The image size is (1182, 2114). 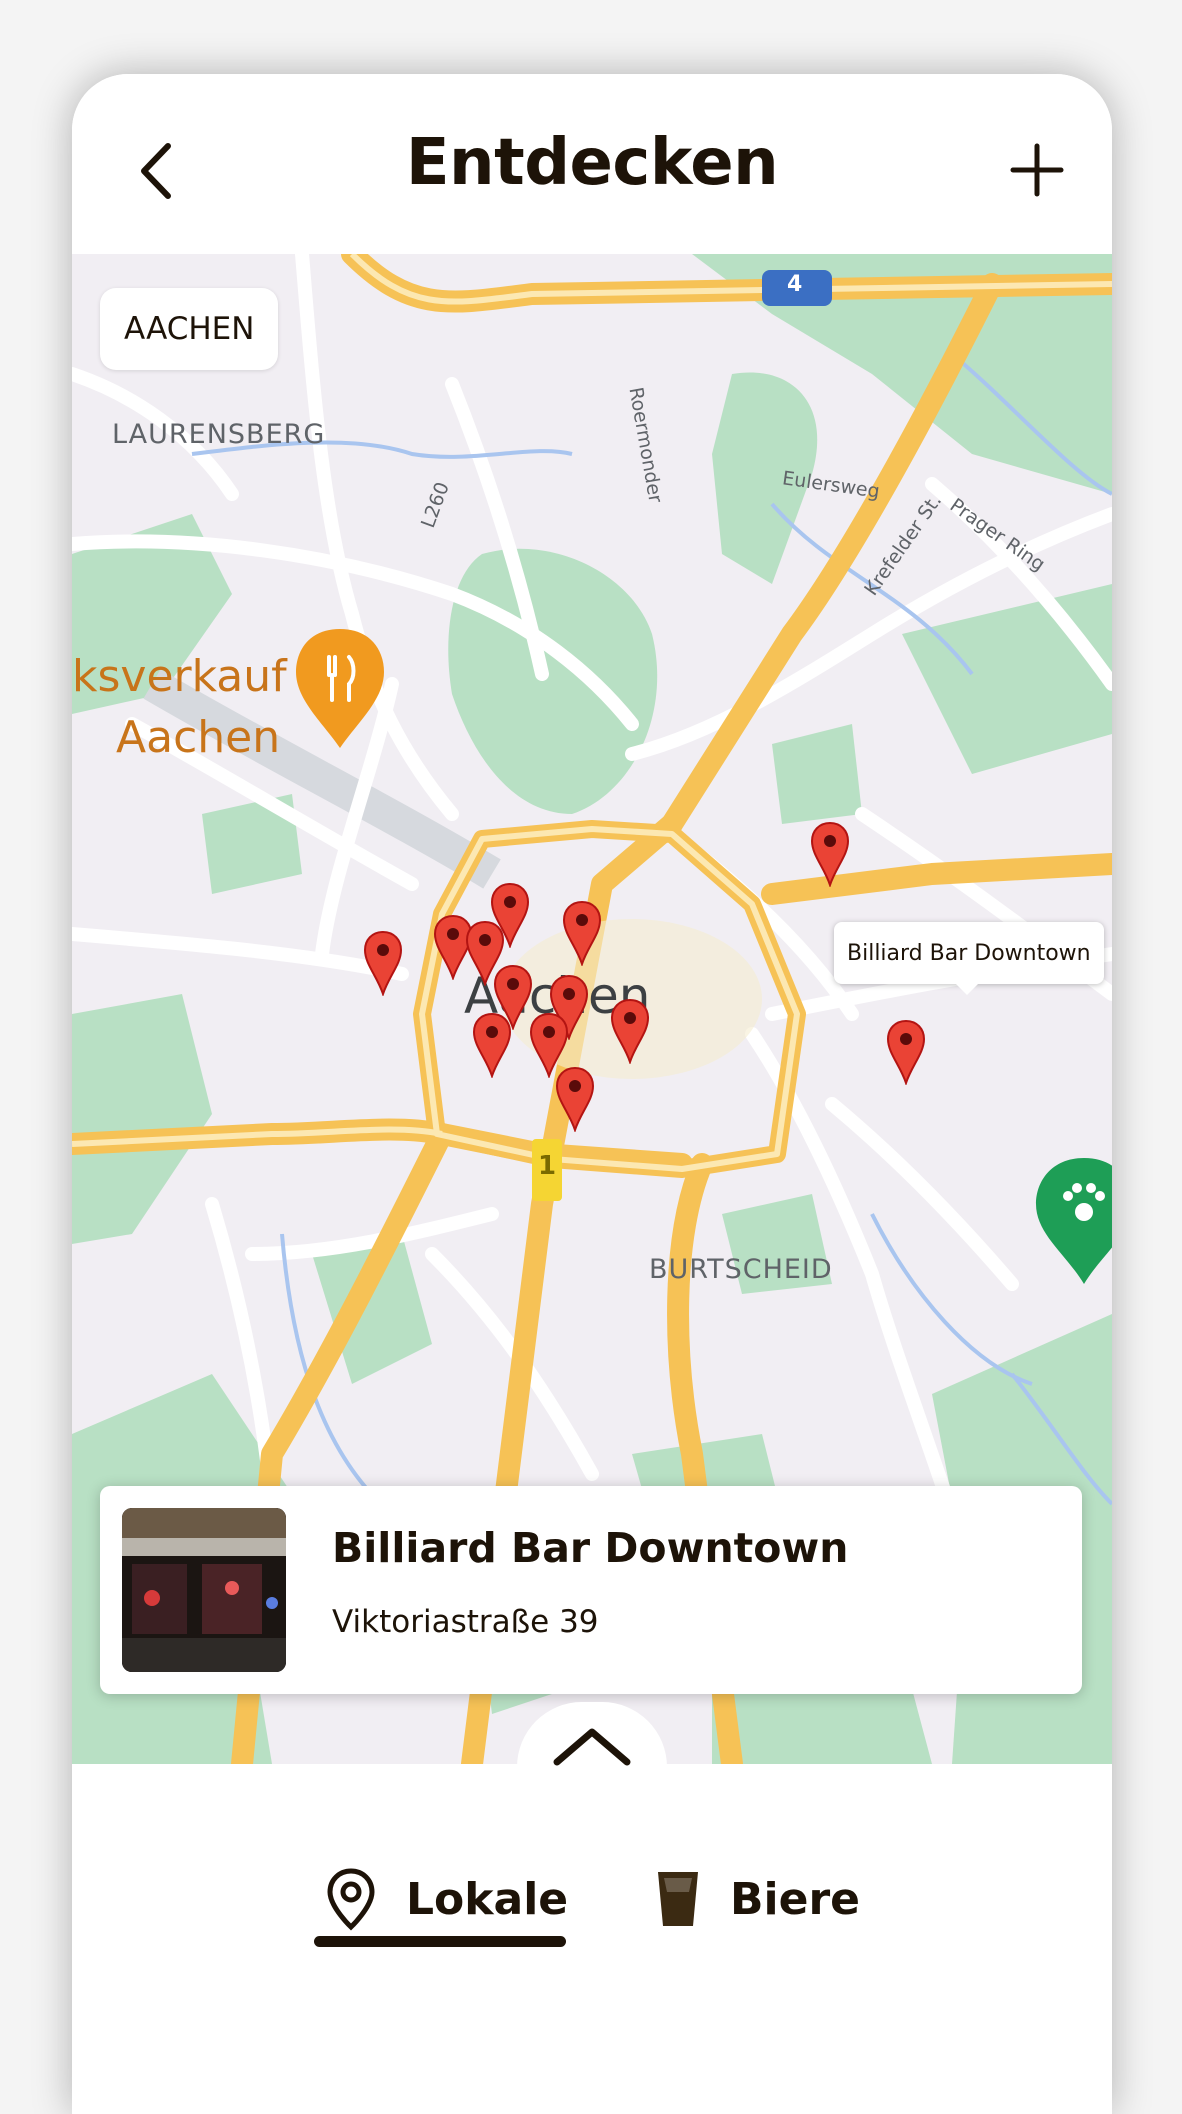 I want to click on header: Entdecken, so click(x=592, y=164).